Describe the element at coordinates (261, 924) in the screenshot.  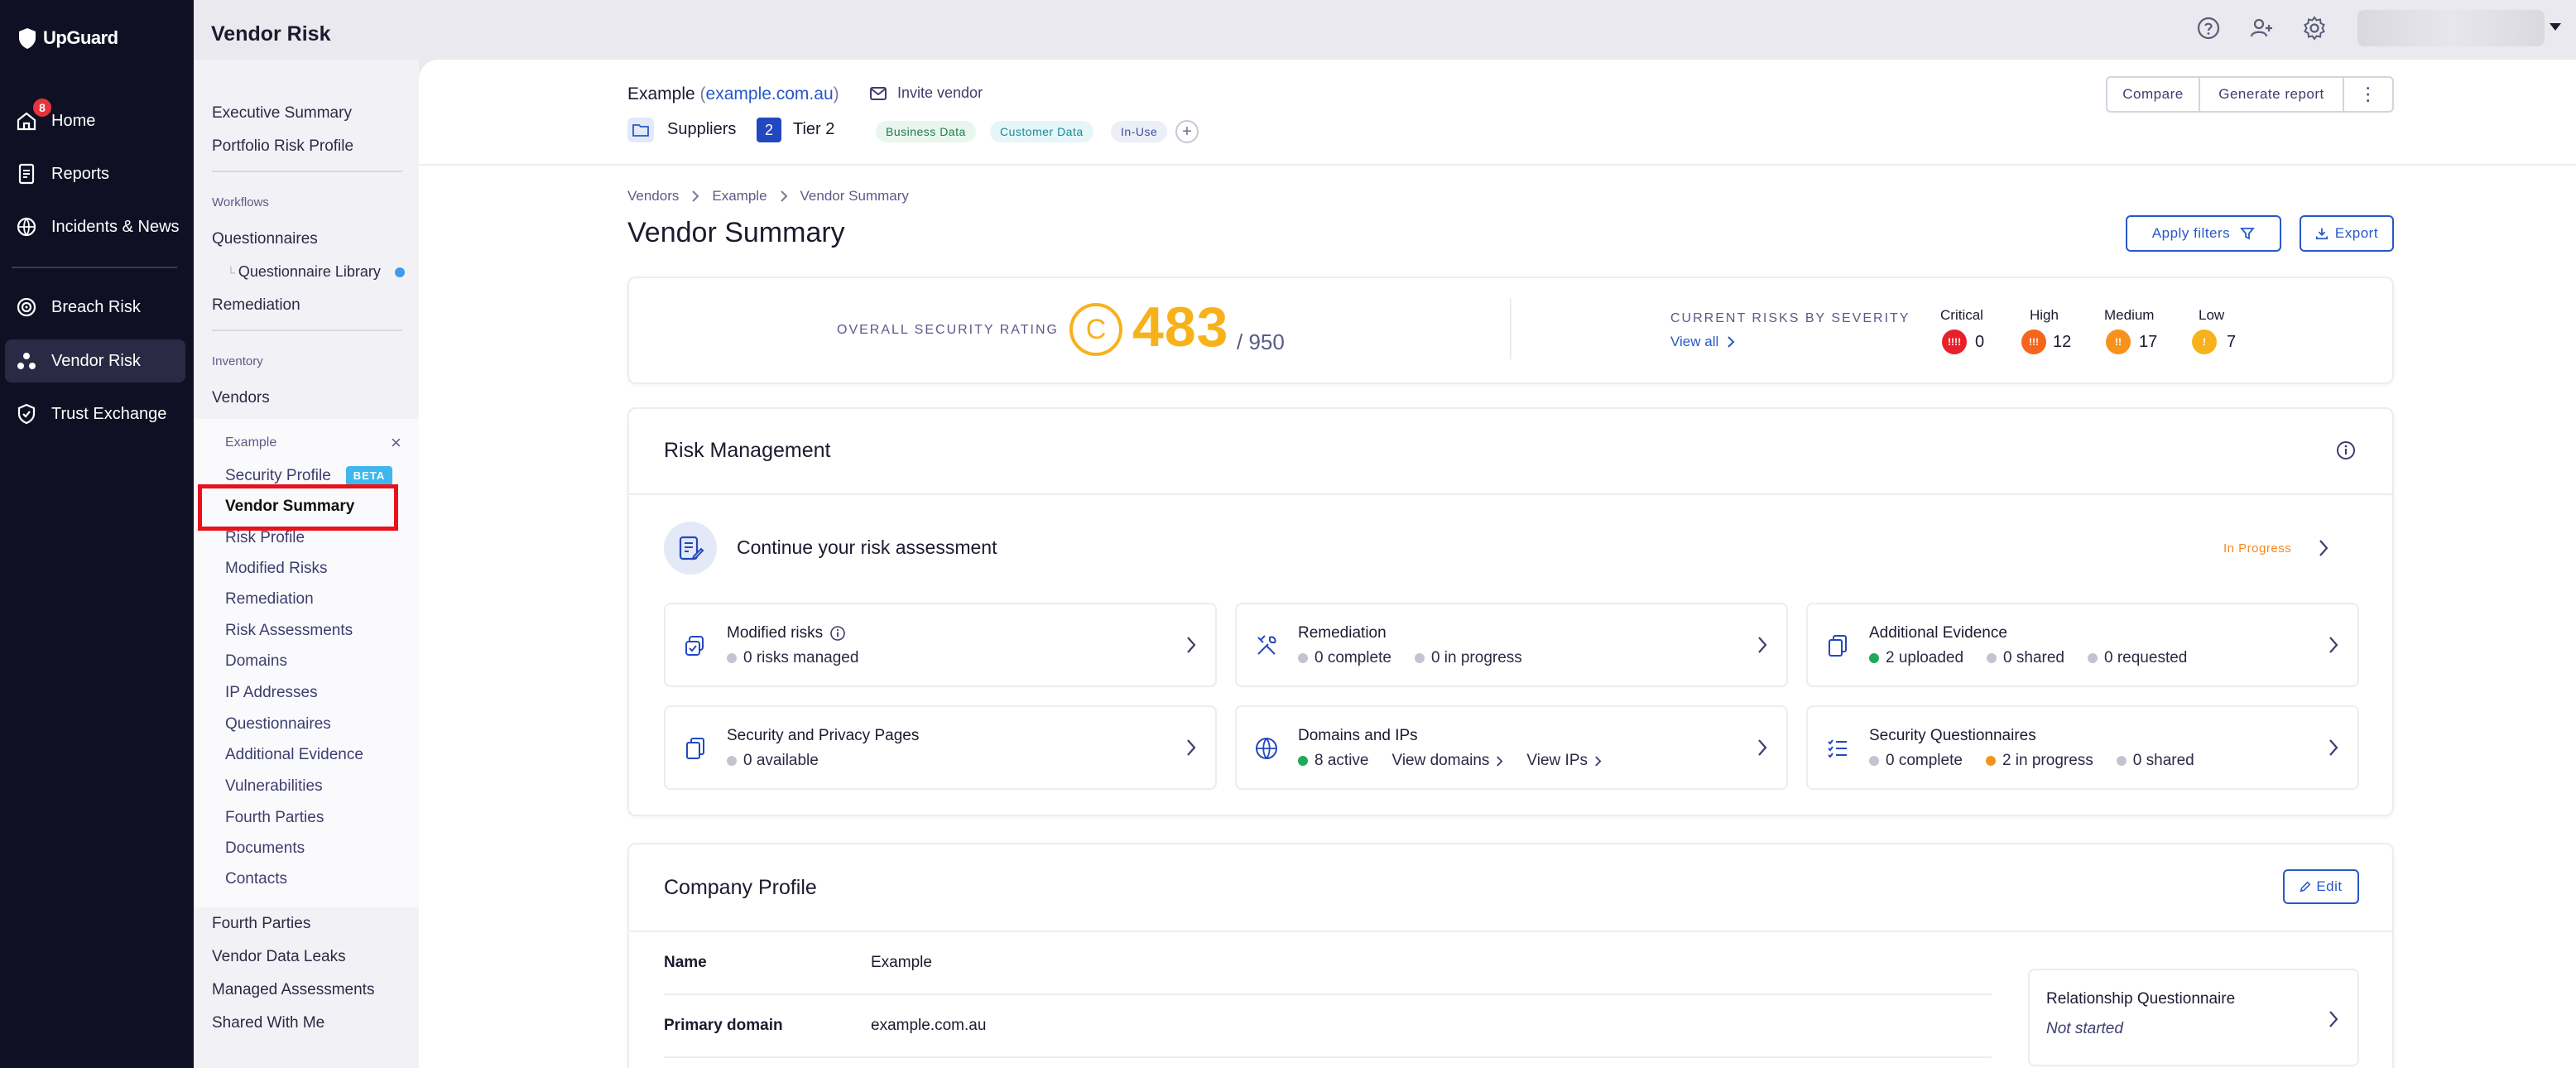
I see `subnav-fourth-parties: Fourth Parties` at that location.